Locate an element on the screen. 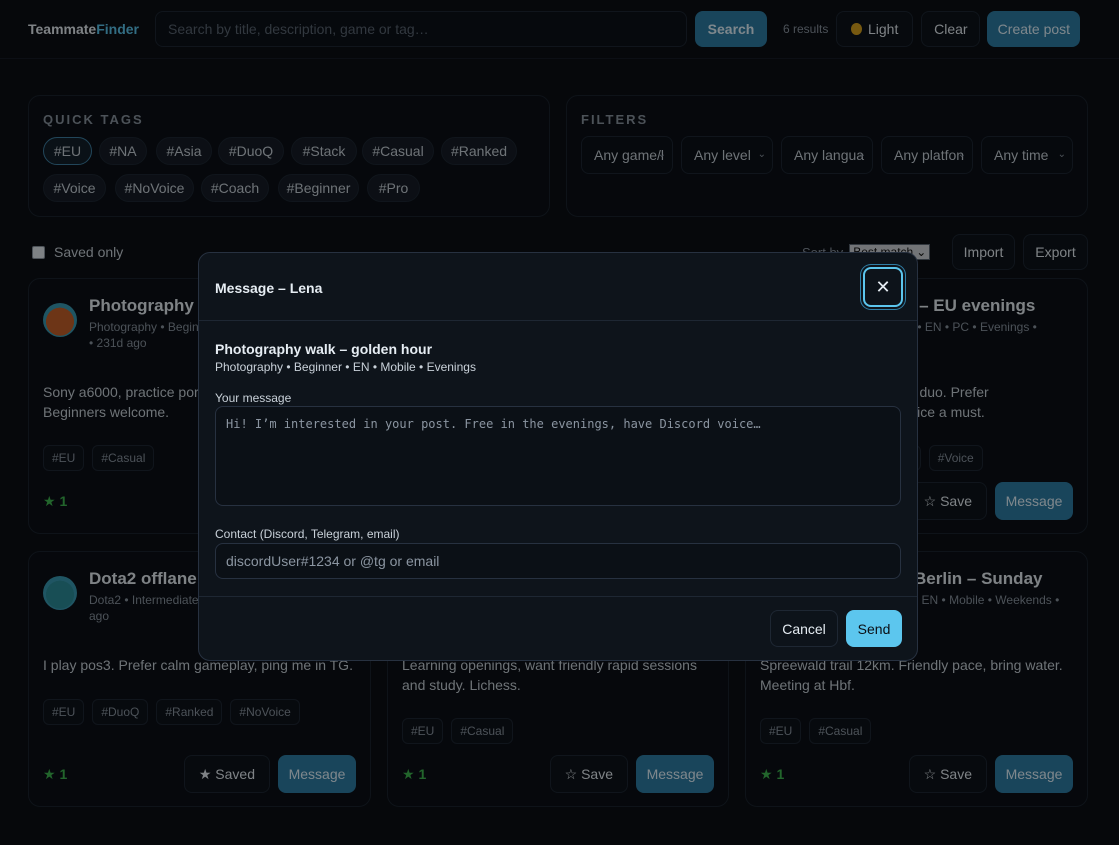 The width and height of the screenshot is (1119, 845). close-icon: ✕ is located at coordinates (883, 286).